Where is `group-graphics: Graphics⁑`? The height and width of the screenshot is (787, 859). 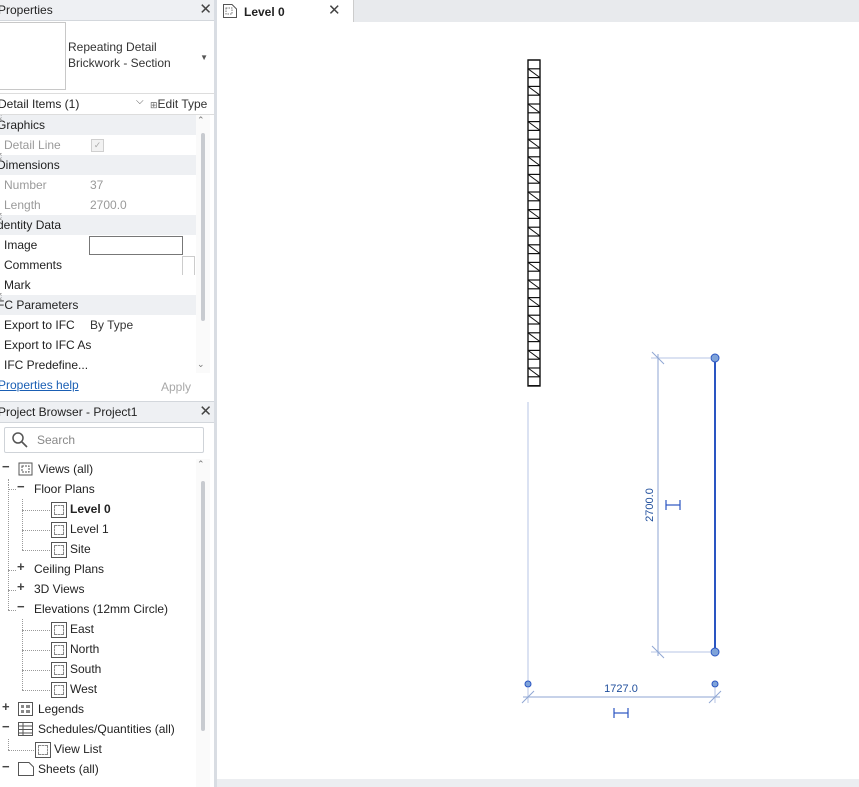
group-graphics: Graphics⁑ is located at coordinates (98, 125).